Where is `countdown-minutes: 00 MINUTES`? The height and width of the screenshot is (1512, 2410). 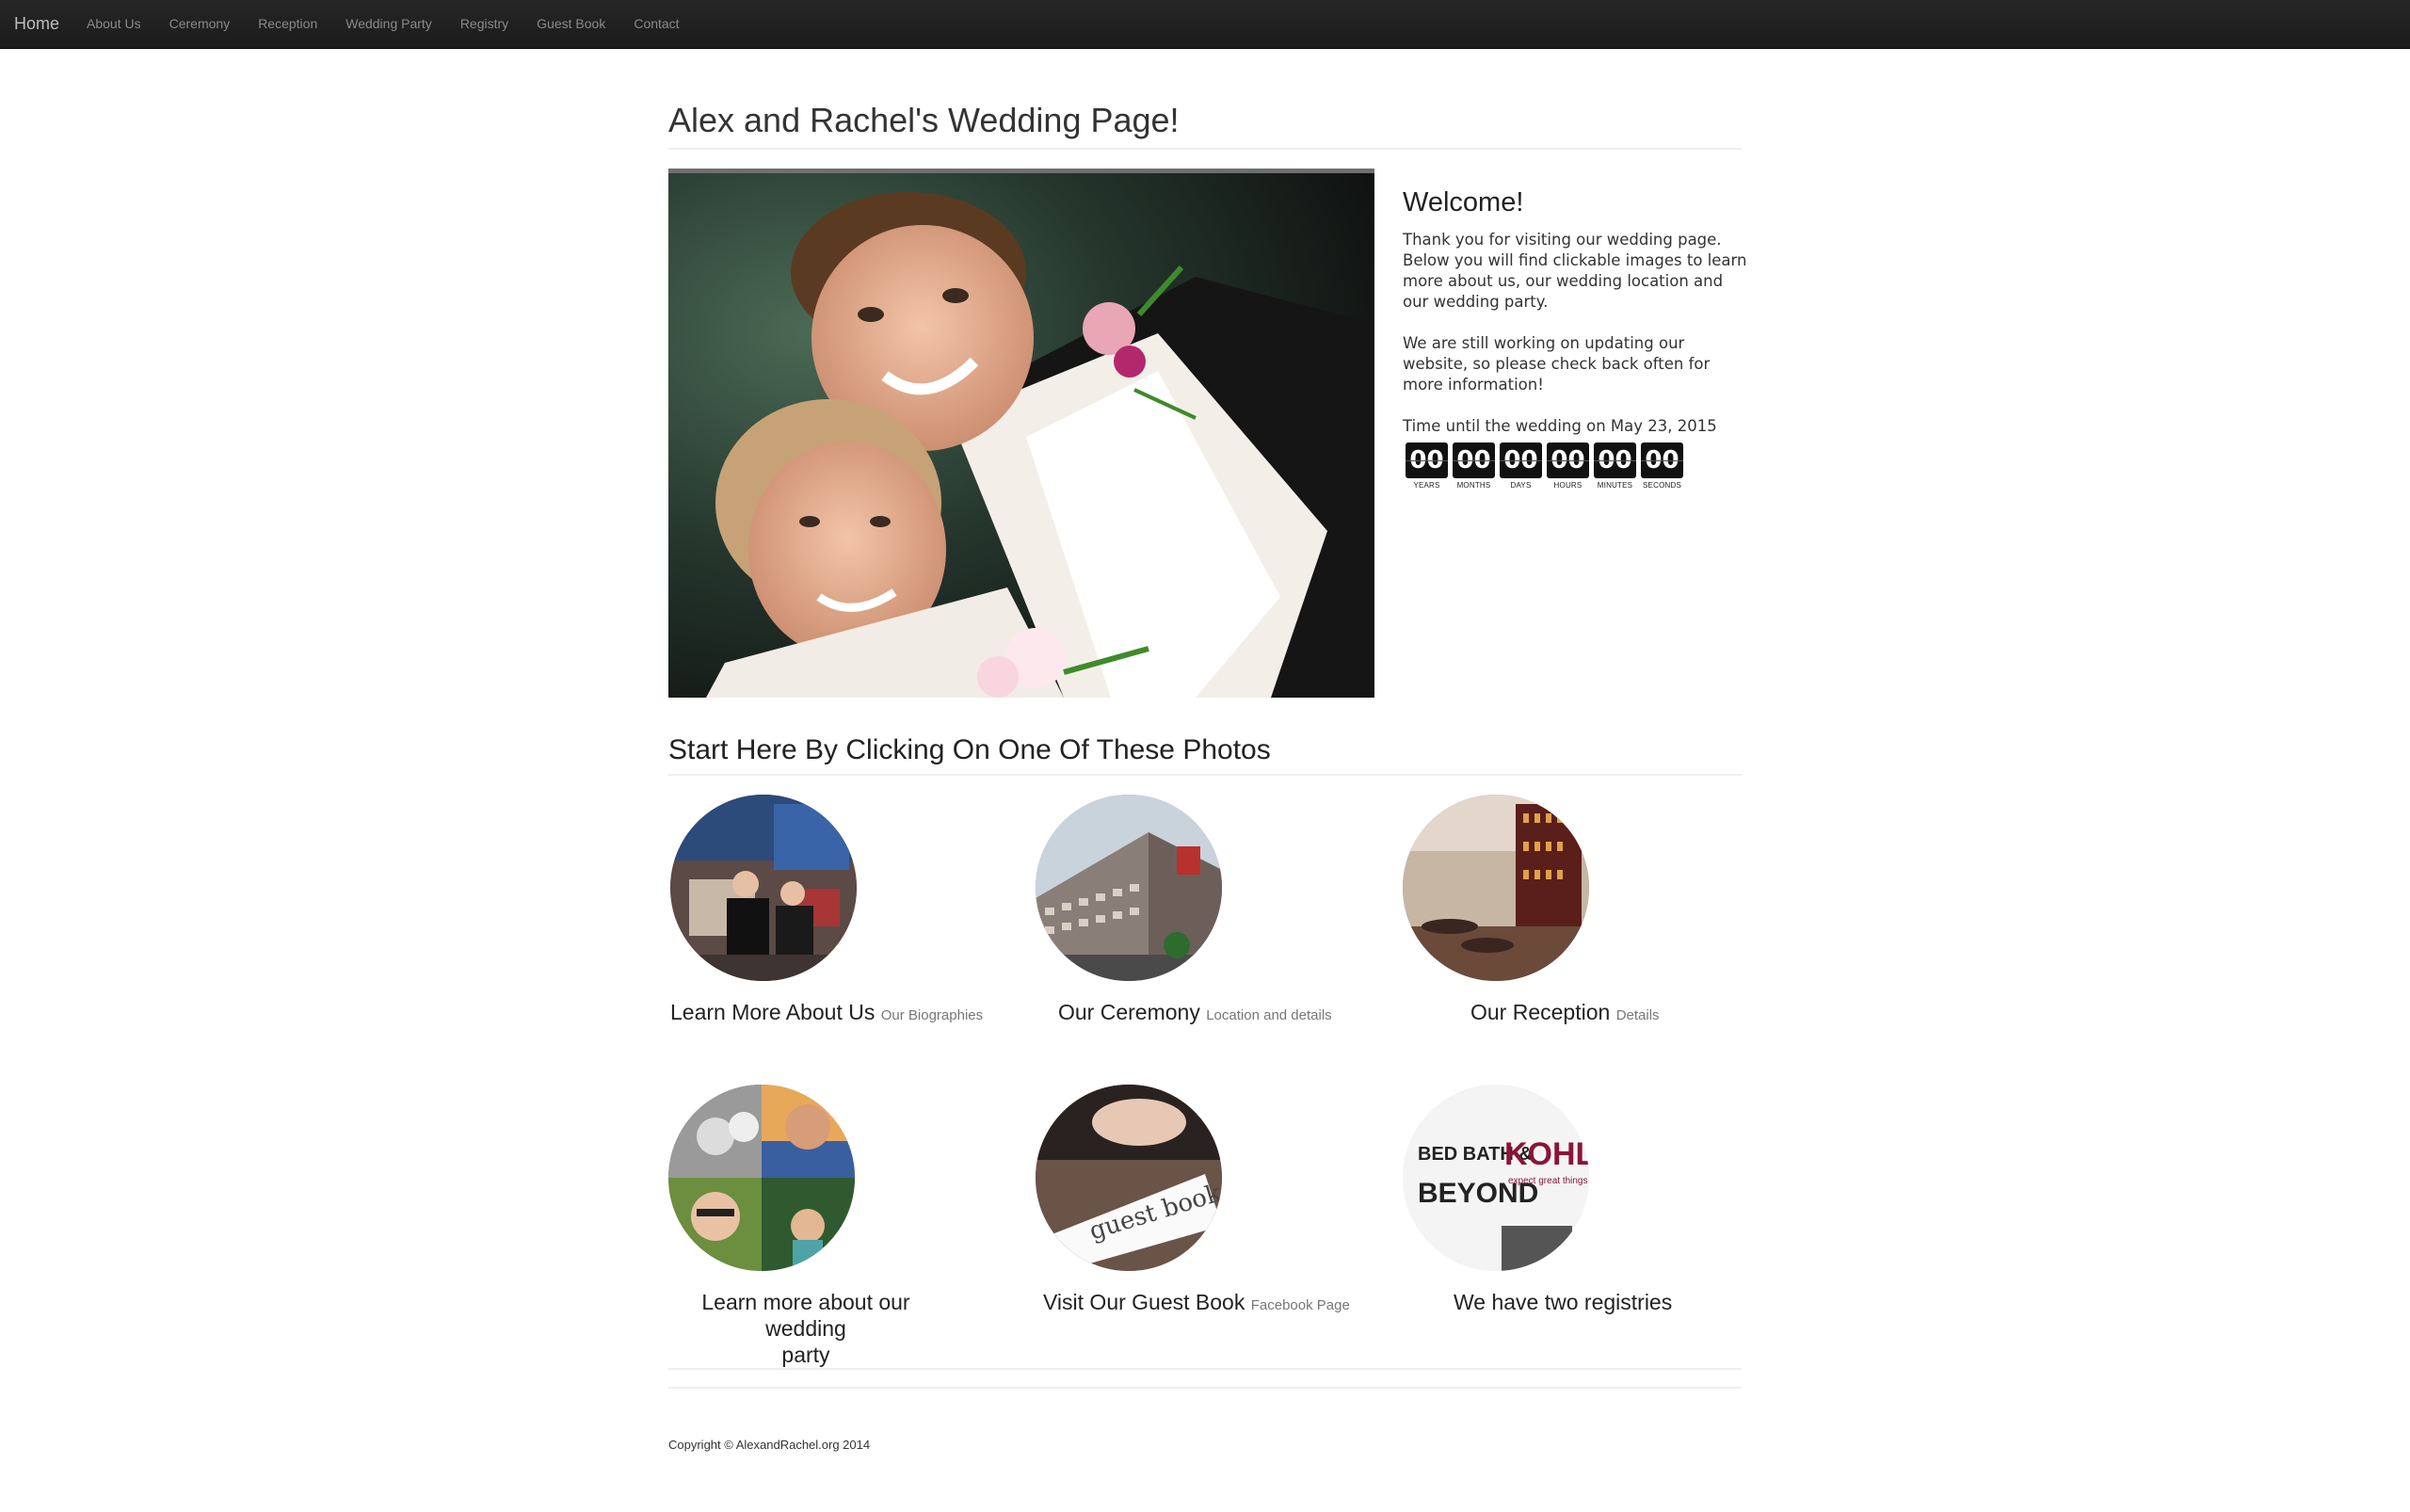
countdown-minutes: 00 MINUTES is located at coordinates (1615, 466).